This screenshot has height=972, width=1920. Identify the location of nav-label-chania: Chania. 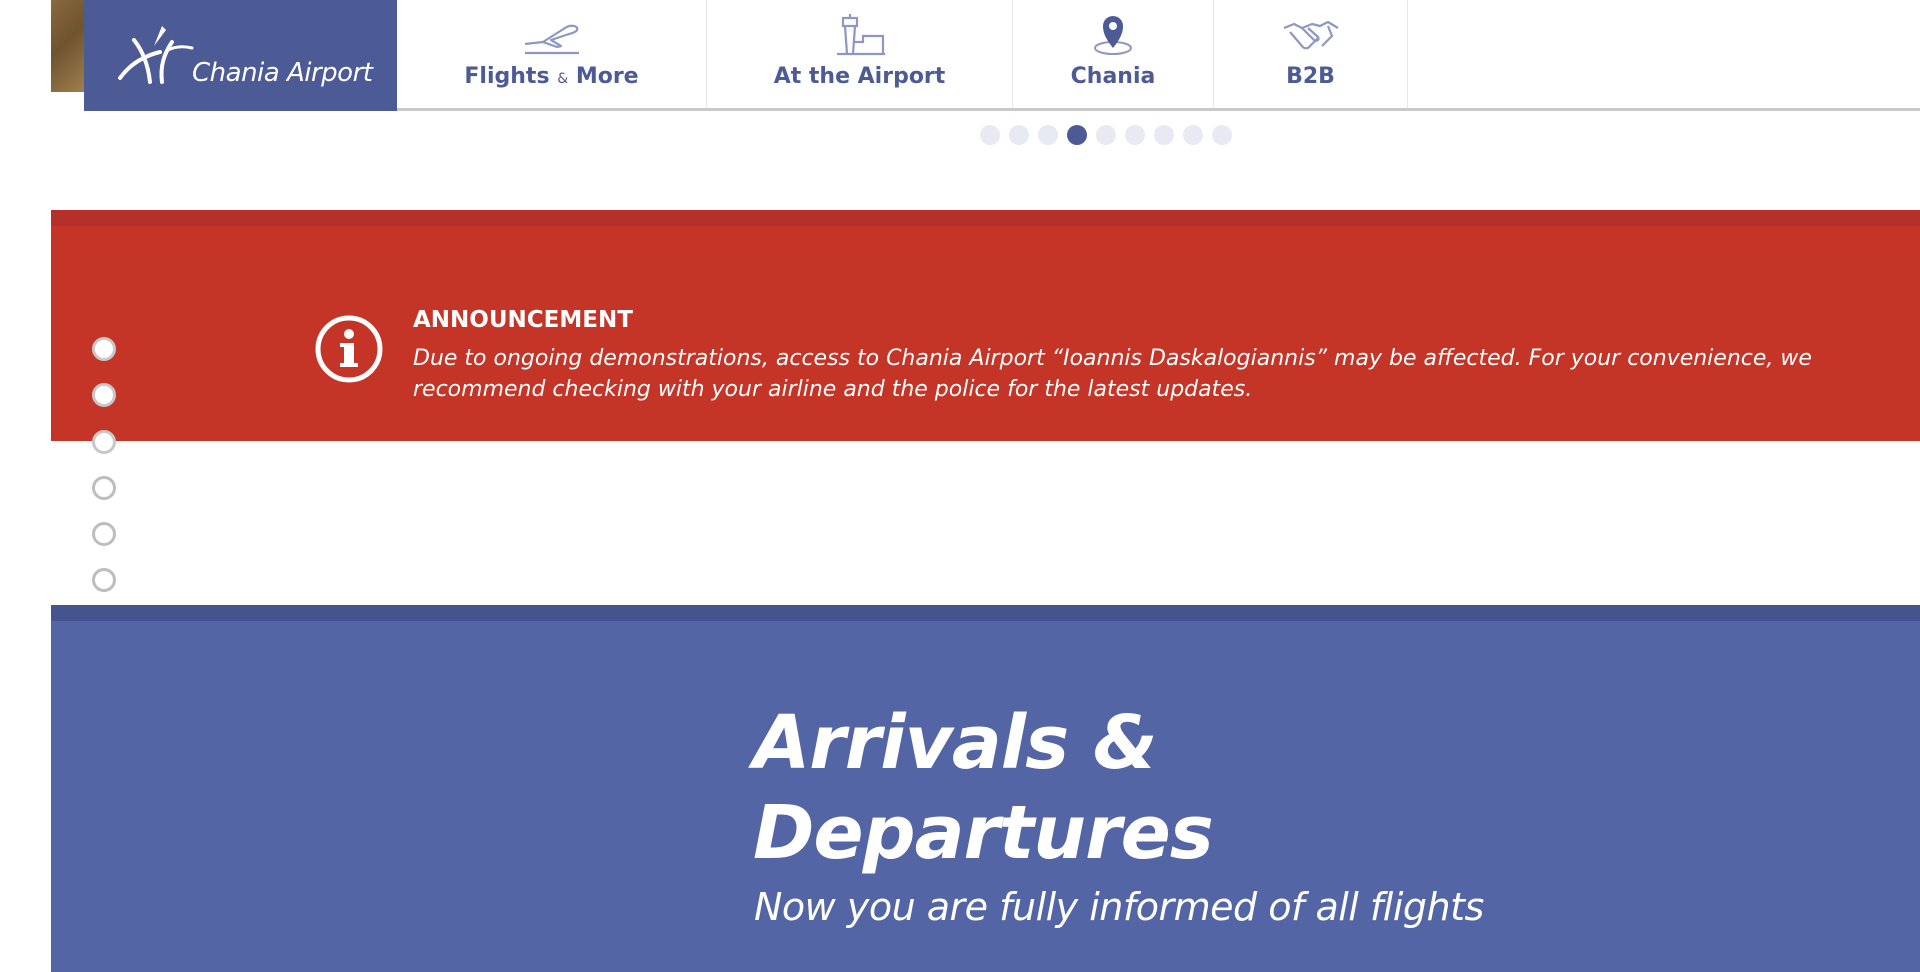
(1113, 76).